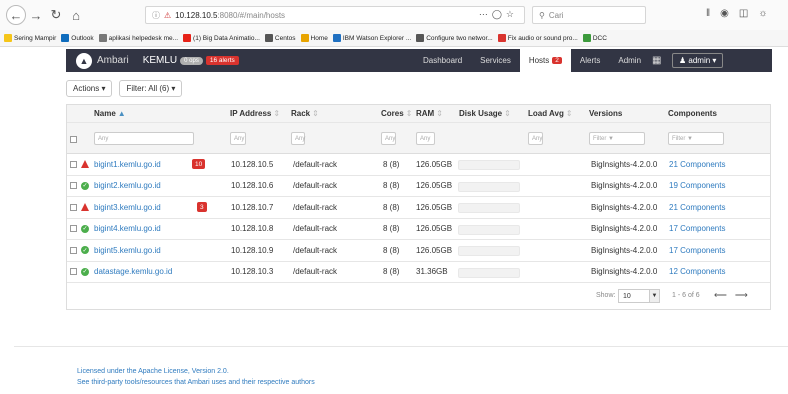  Describe the element at coordinates (724, 13) in the screenshot. I see `shield-icon: ◉` at that location.